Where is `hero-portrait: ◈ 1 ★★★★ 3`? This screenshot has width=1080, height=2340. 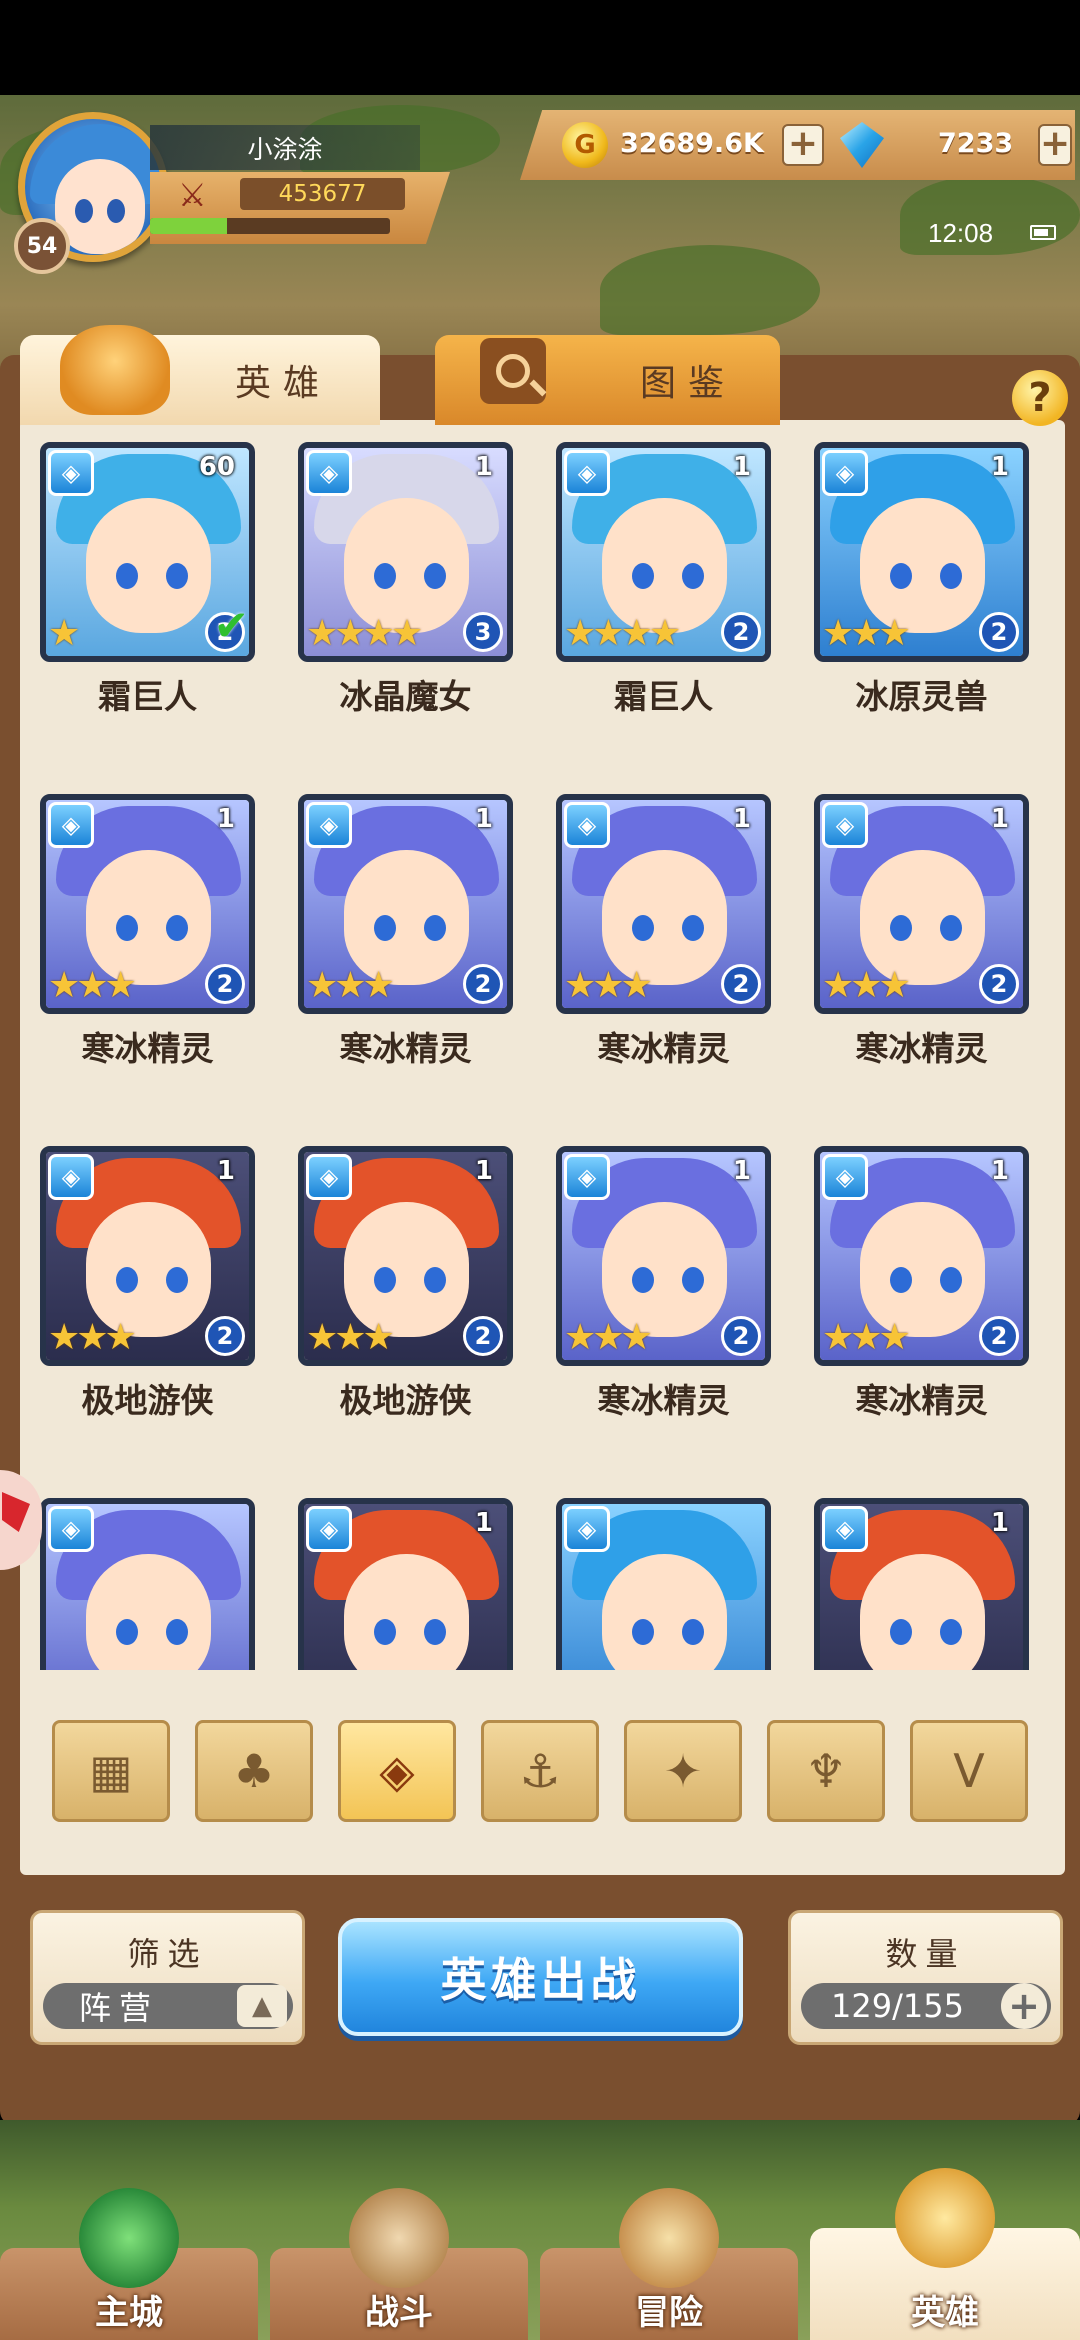
hero-portrait: ◈ 1 ★★★★ 3 is located at coordinates (405, 552).